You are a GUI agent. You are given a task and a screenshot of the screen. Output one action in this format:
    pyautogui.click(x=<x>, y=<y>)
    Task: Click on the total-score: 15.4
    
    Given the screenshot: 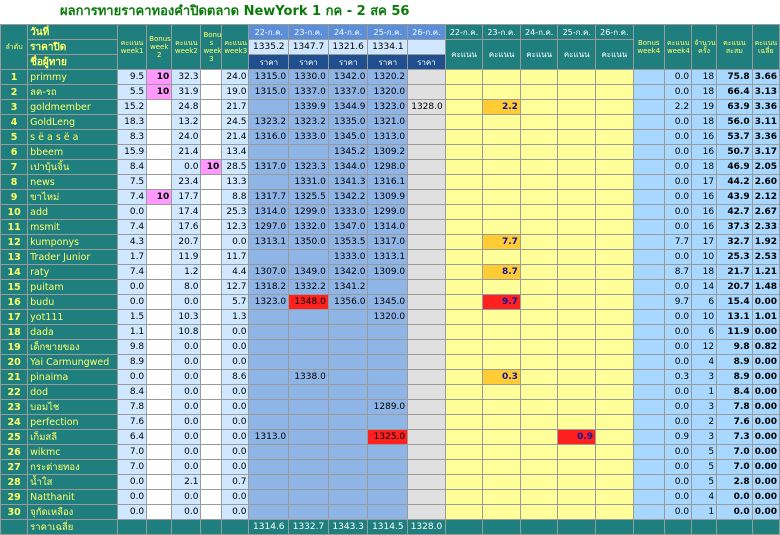 What is the action you would take?
    pyautogui.click(x=734, y=302)
    